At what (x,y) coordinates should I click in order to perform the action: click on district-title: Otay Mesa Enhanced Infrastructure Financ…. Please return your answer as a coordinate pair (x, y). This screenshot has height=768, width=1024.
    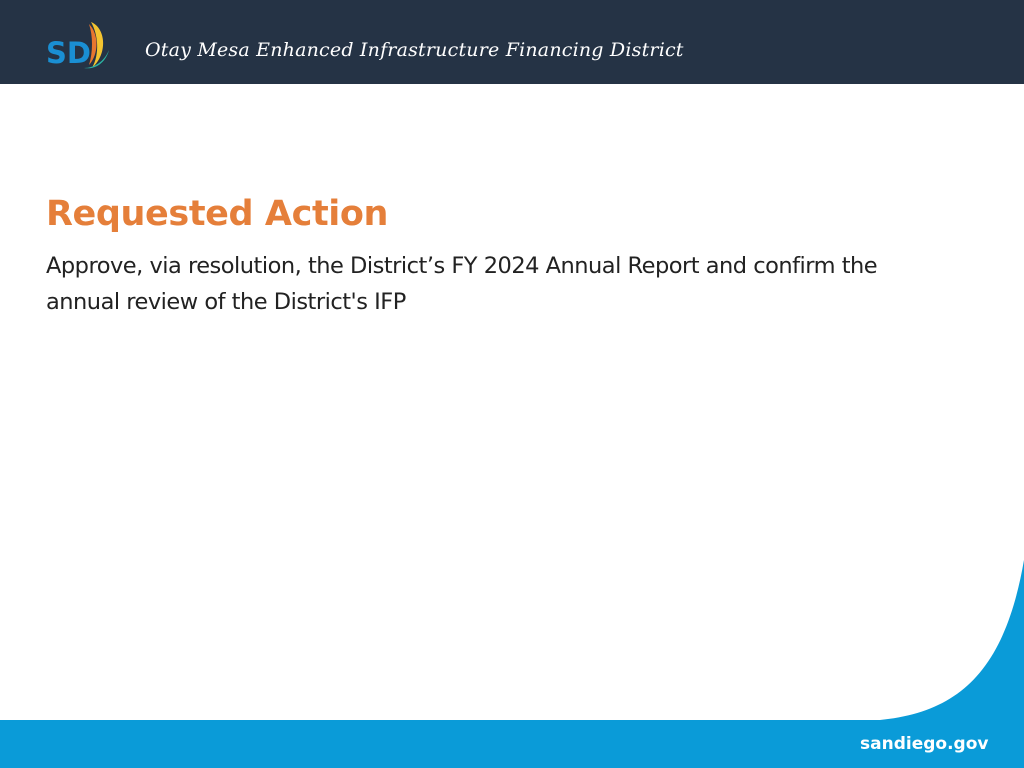
    Looking at the image, I should click on (414, 50).